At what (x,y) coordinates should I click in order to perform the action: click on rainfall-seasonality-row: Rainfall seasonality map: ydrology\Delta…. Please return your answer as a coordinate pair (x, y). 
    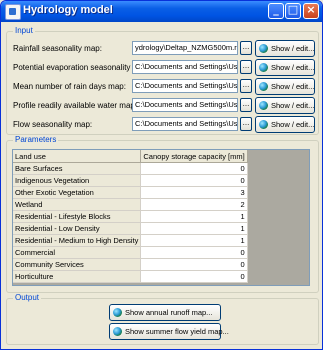
    Looking at the image, I should click on (162, 49).